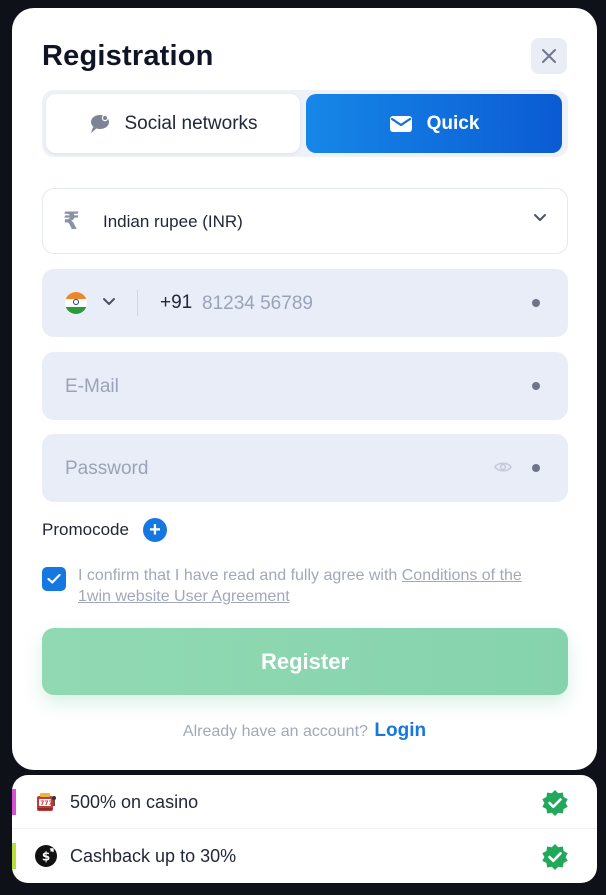  I want to click on promocode-label: Promocode, so click(85, 529).